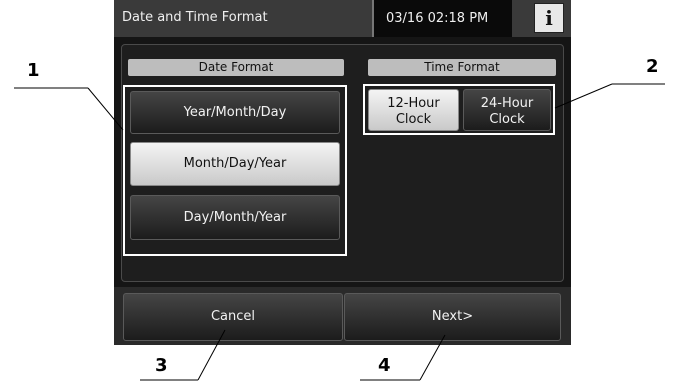 This screenshot has width=674, height=385. Describe the element at coordinates (384, 365) in the screenshot. I see `callout-4: 4` at that location.